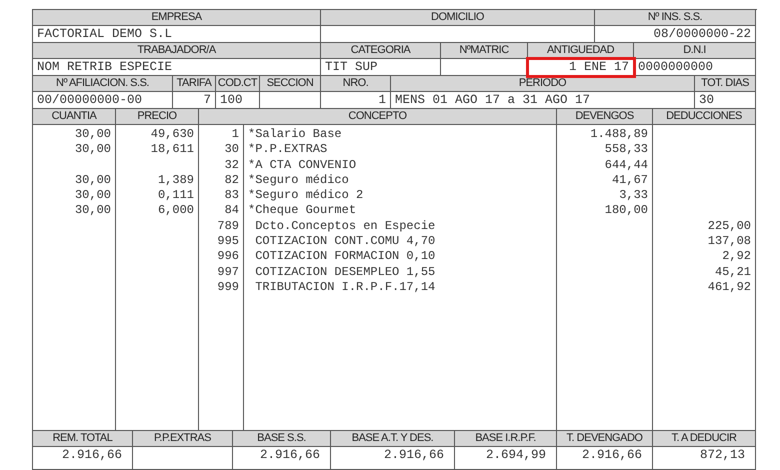 This screenshot has height=470, width=780. What do you see at coordinates (543, 84) in the screenshot?
I see `column-header: PERIODO` at bounding box center [543, 84].